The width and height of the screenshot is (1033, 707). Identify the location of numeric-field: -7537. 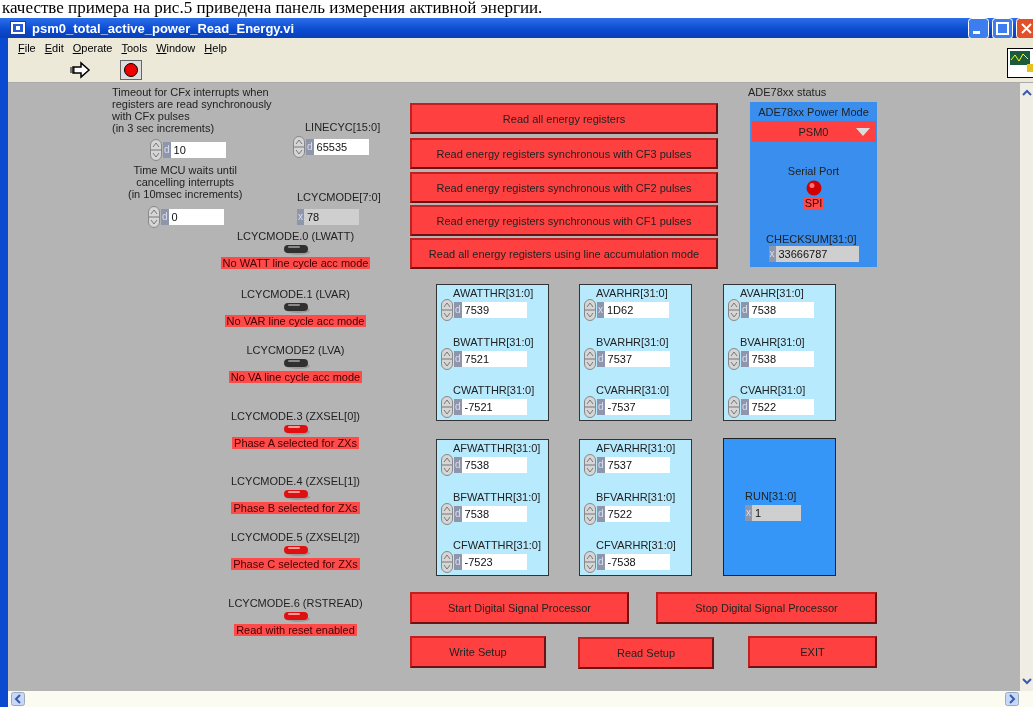
(637, 407).